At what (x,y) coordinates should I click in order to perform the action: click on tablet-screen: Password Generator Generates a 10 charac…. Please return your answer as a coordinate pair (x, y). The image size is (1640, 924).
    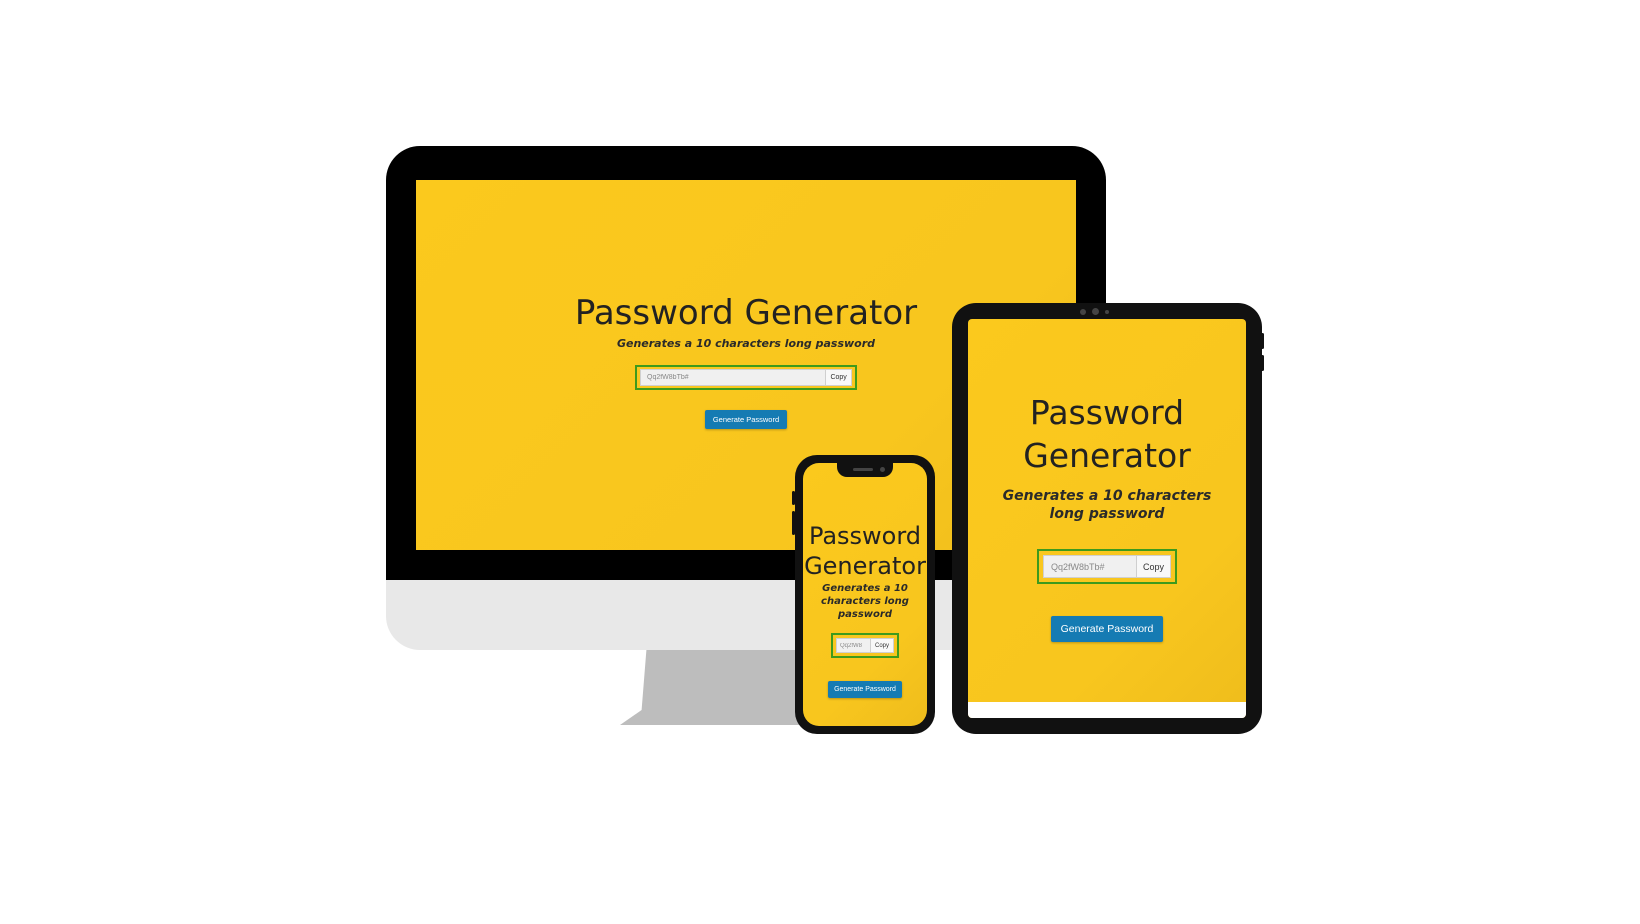
    Looking at the image, I should click on (1107, 518).